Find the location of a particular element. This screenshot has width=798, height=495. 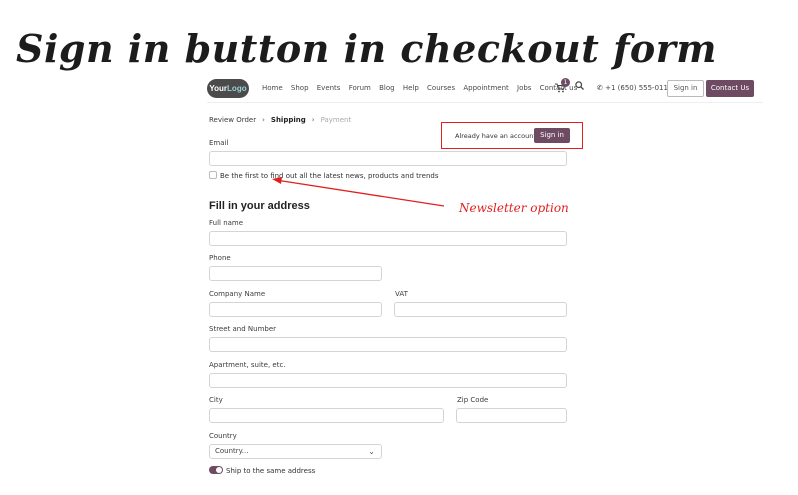

site-logo: YourLogo is located at coordinates (228, 88).